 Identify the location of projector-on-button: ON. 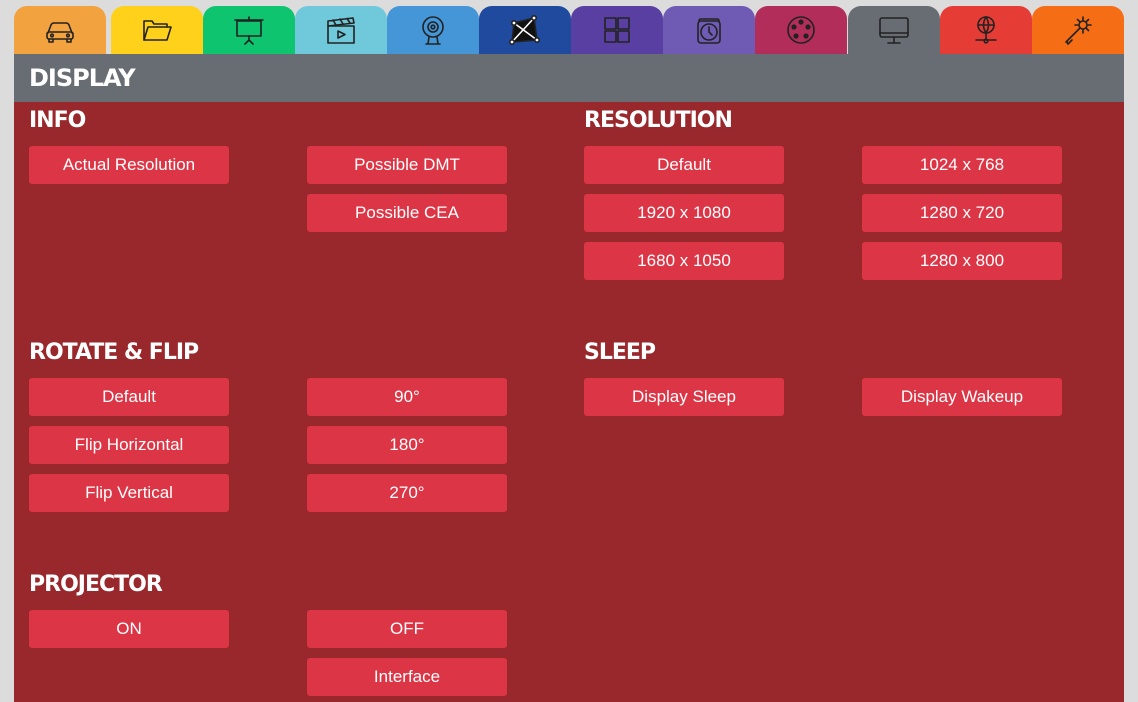
(129, 629).